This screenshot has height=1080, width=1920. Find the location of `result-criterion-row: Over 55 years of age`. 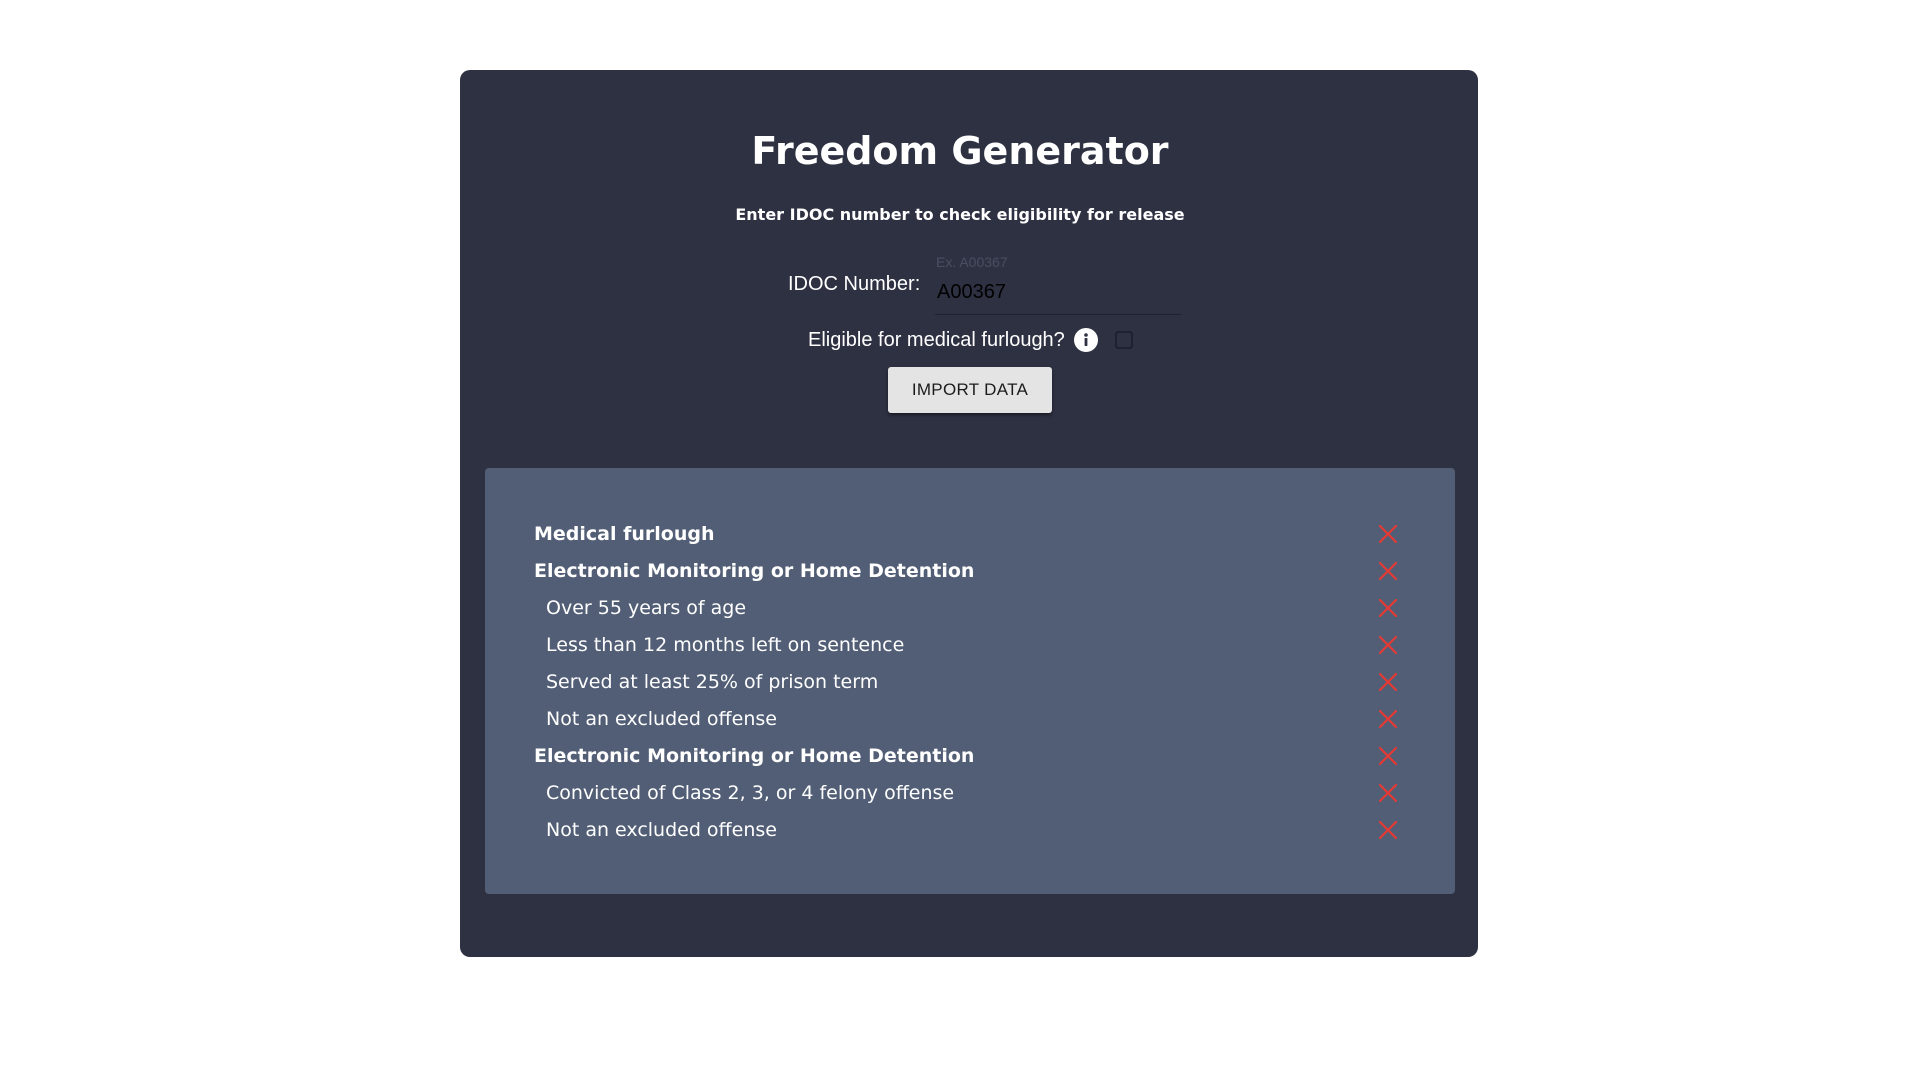

result-criterion-row: Over 55 years of age is located at coordinates (966, 608).